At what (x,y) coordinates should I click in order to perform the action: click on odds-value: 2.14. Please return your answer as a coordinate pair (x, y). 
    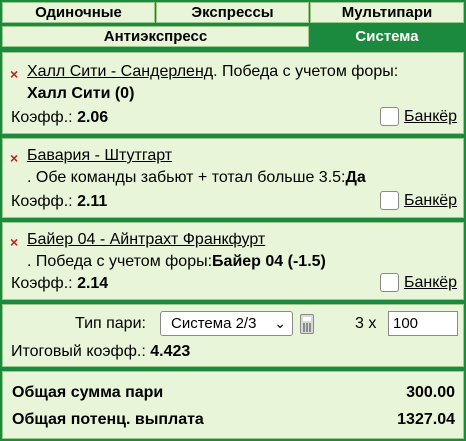
    Looking at the image, I should click on (93, 283).